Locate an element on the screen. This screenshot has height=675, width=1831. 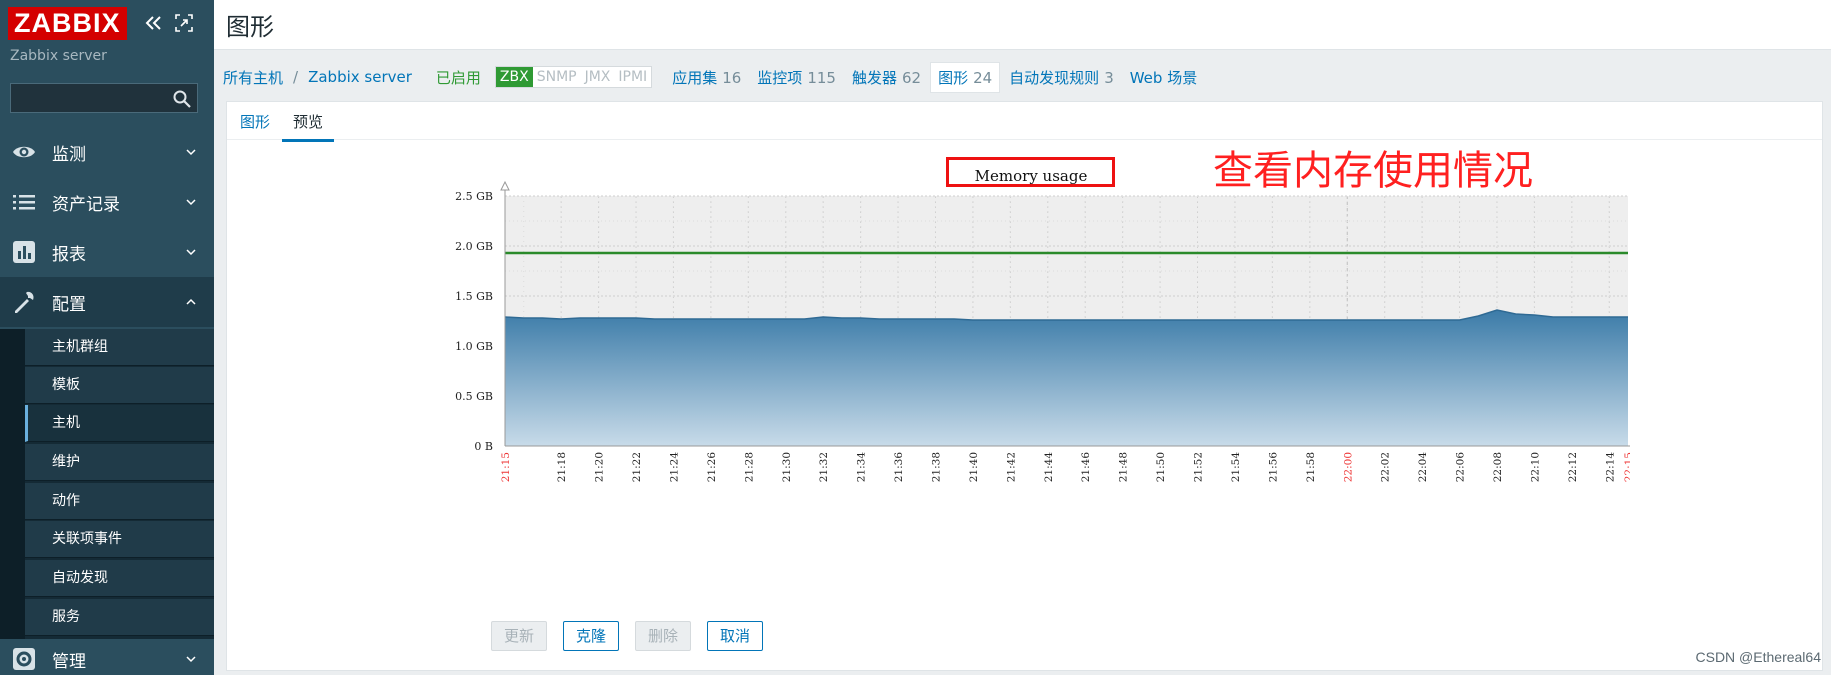
x-tick-label: 21:46 is located at coordinates (1086, 467).